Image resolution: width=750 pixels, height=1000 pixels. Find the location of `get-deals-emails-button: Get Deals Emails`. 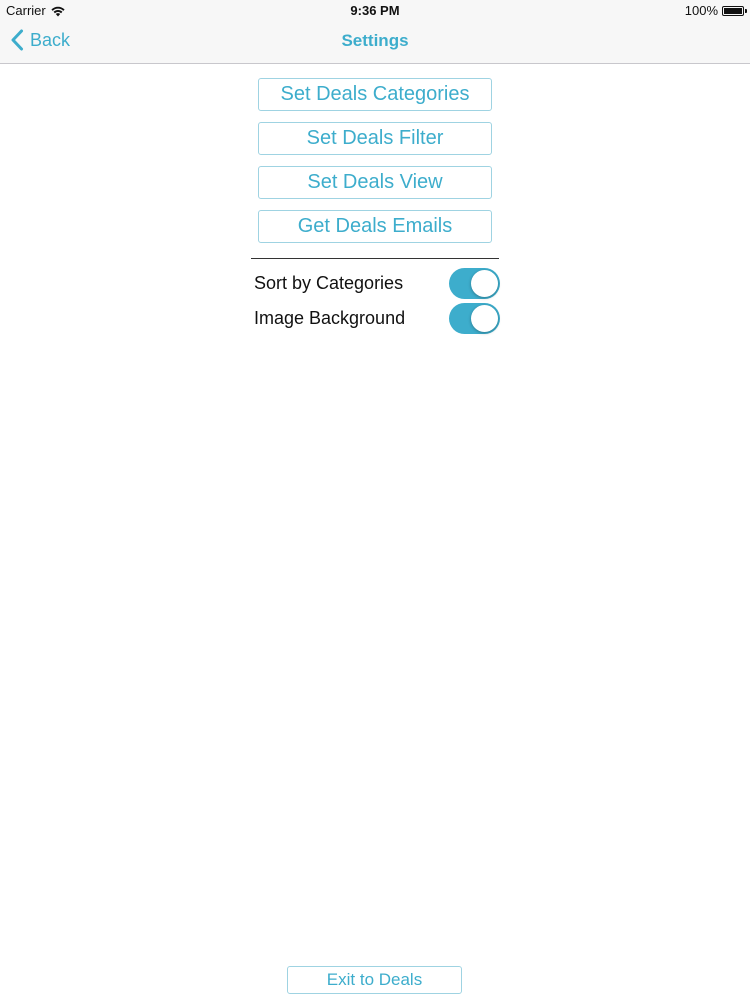

get-deals-emails-button: Get Deals Emails is located at coordinates (375, 226).